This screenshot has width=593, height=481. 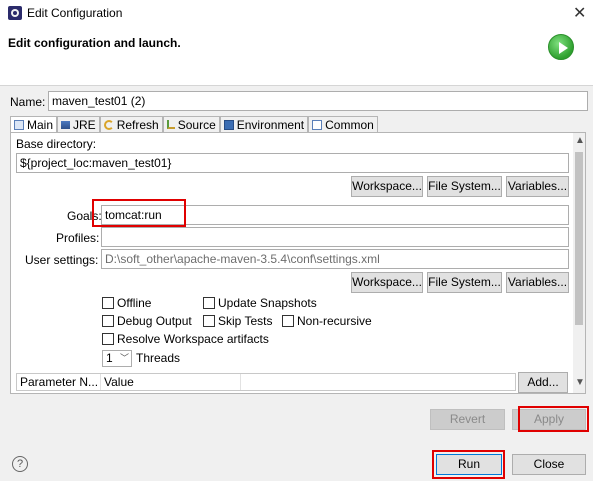 I want to click on eclipse-icon, so click(x=15, y=13).